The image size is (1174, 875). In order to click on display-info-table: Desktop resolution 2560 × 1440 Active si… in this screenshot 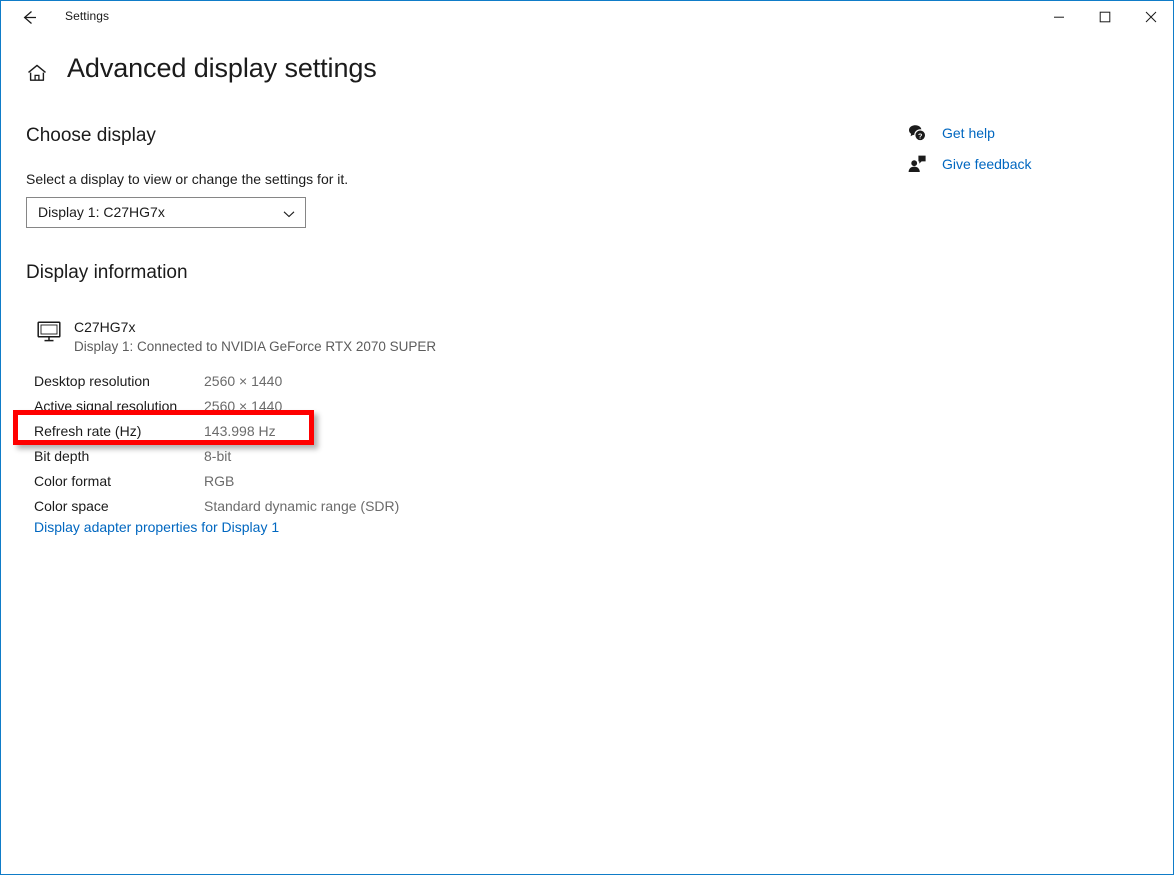, I will do `click(294, 444)`.